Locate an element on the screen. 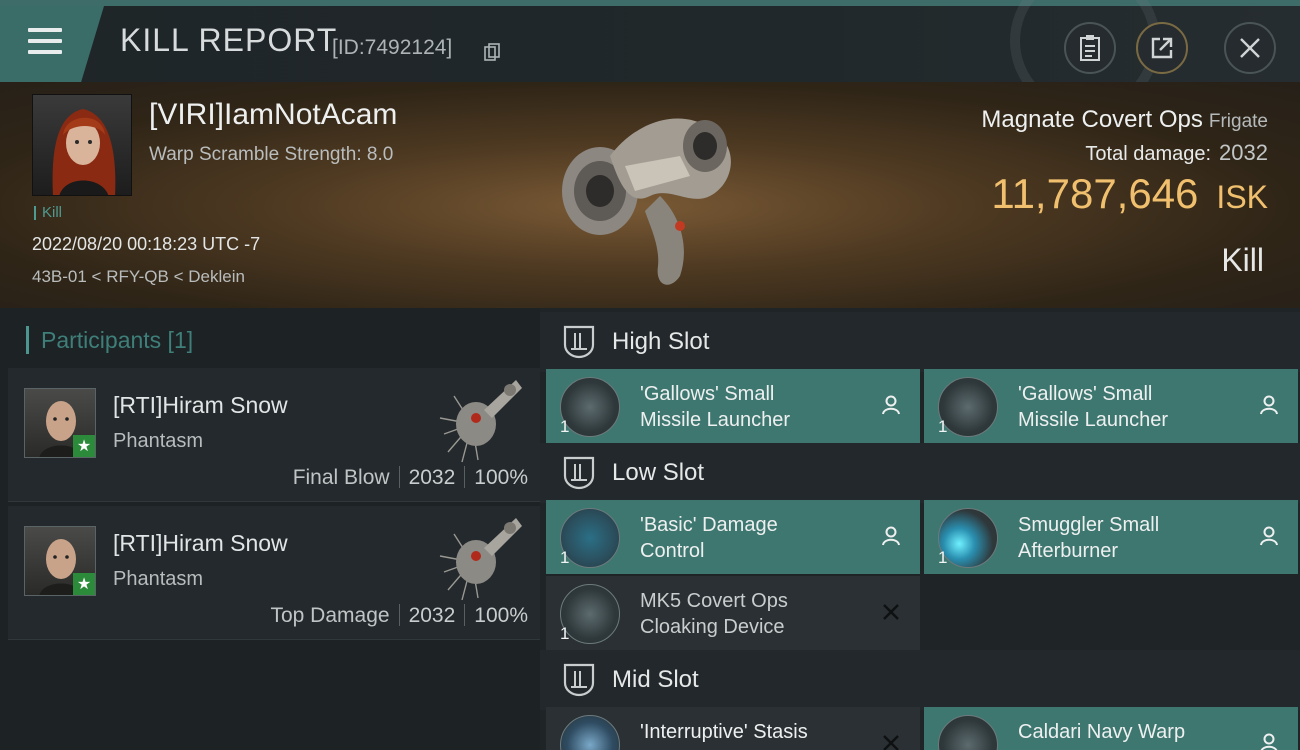  warp-disruptor-icon is located at coordinates (968, 732).